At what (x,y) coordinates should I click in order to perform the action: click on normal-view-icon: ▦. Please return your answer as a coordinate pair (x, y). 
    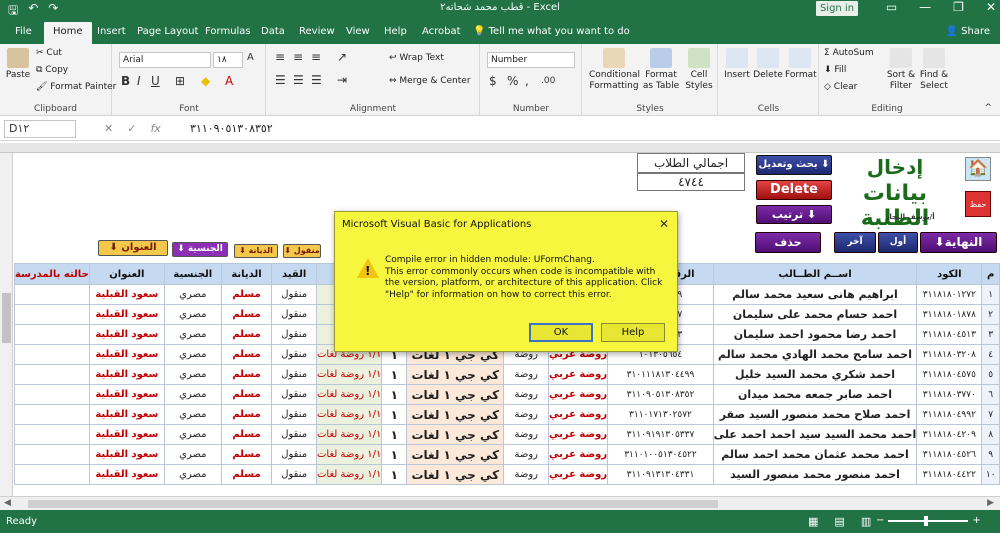
    Looking at the image, I should click on (813, 521).